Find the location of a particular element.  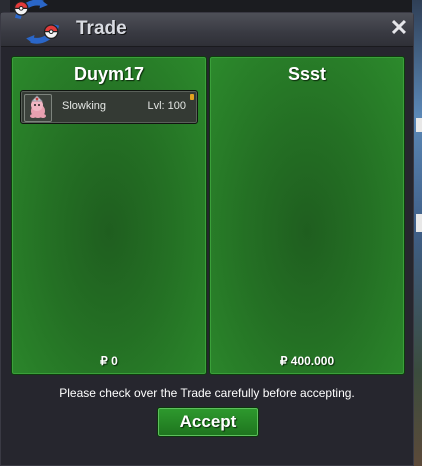

pokeball-logo-icon is located at coordinates (36, 22).